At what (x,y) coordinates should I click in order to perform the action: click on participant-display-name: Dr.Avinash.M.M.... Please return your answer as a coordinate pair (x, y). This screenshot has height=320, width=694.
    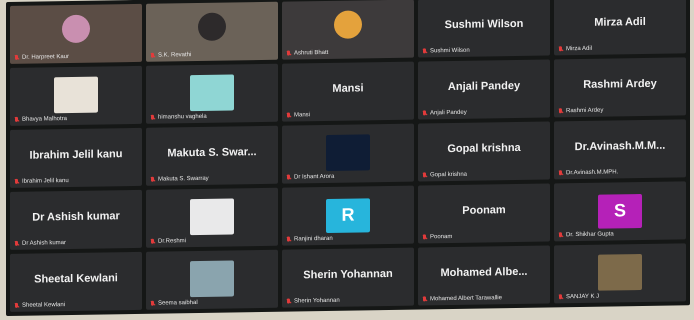
    Looking at the image, I should click on (620, 146).